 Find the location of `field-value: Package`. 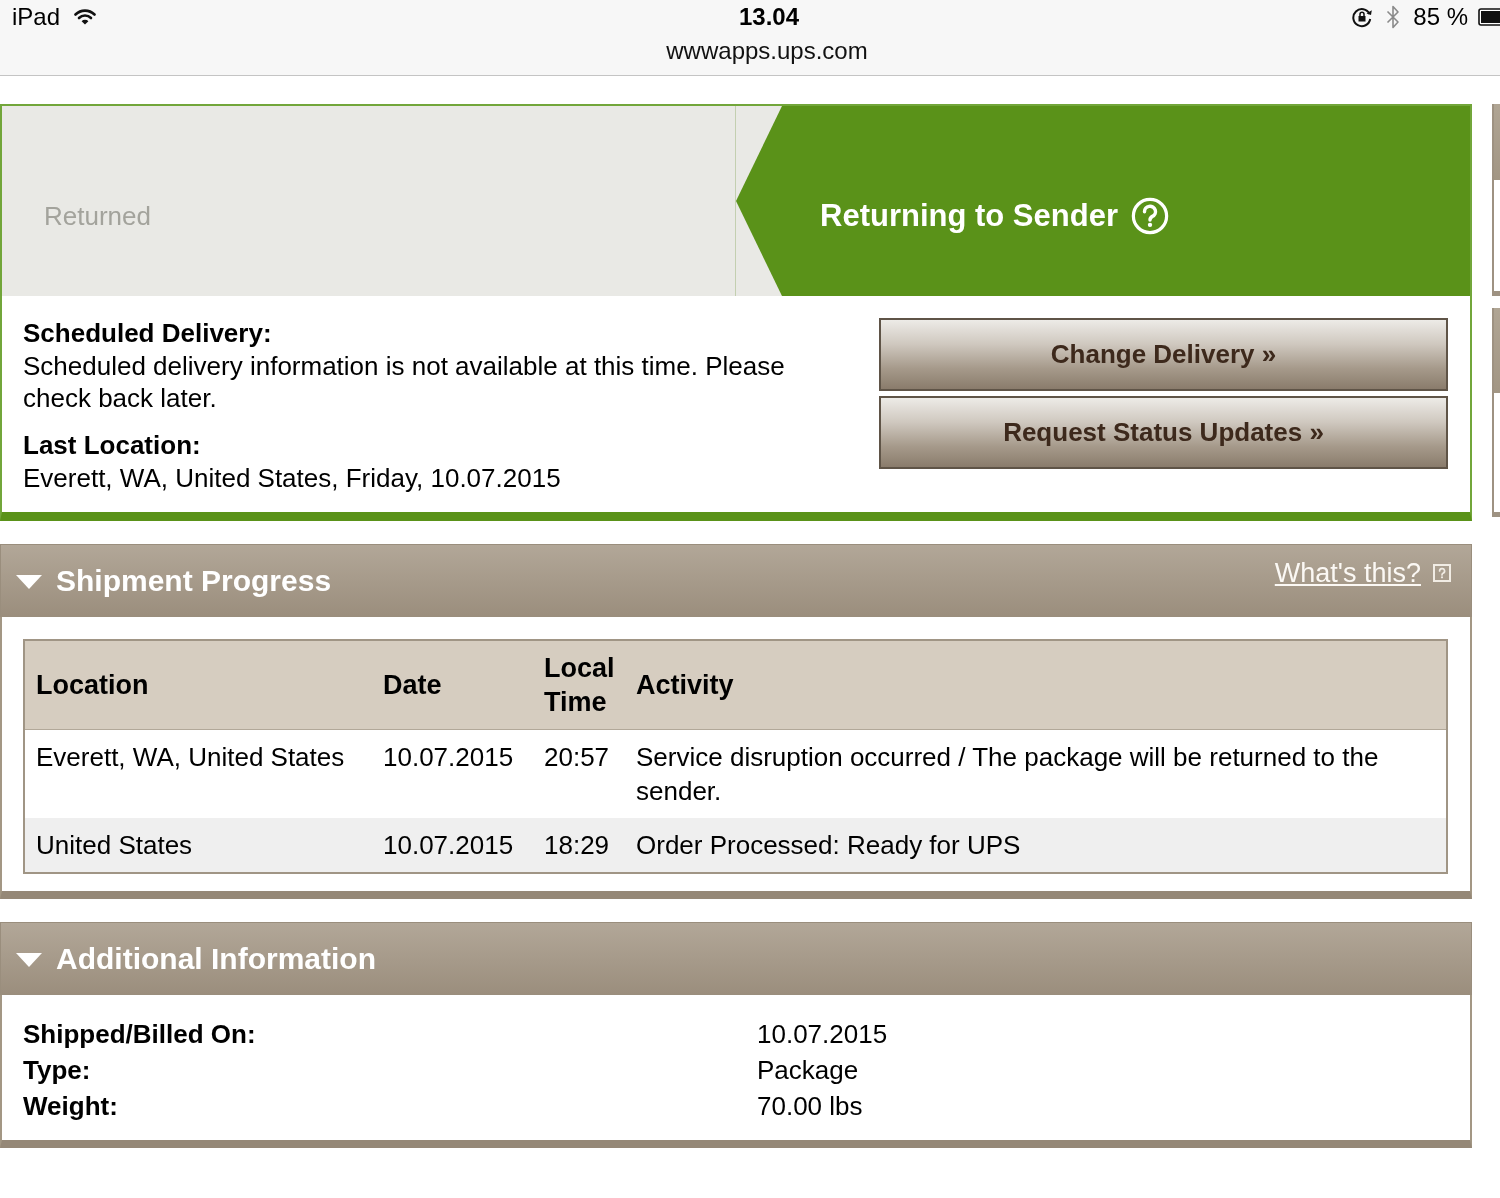

field-value: Package is located at coordinates (808, 1070).